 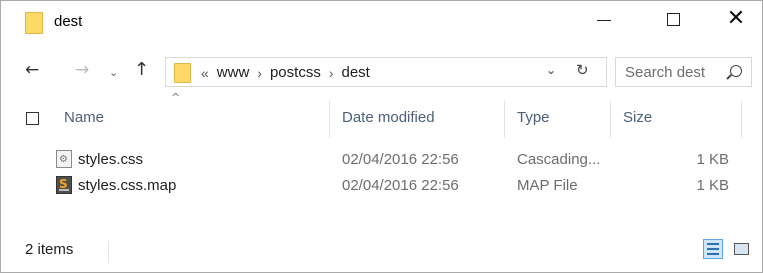 What do you see at coordinates (742, 249) in the screenshot?
I see `large-icons-view-icon` at bounding box center [742, 249].